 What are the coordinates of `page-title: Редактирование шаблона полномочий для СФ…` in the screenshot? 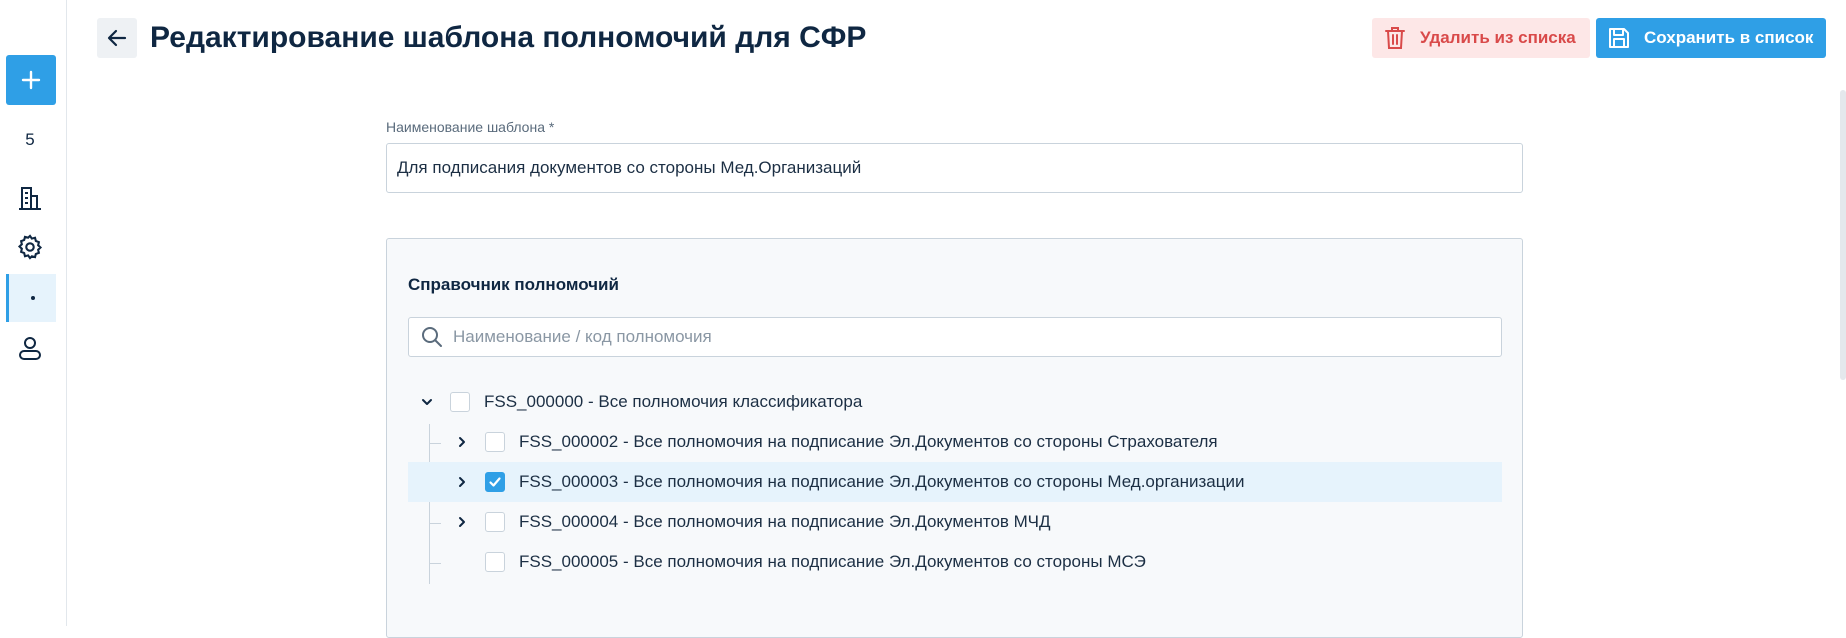 It's located at (508, 37).